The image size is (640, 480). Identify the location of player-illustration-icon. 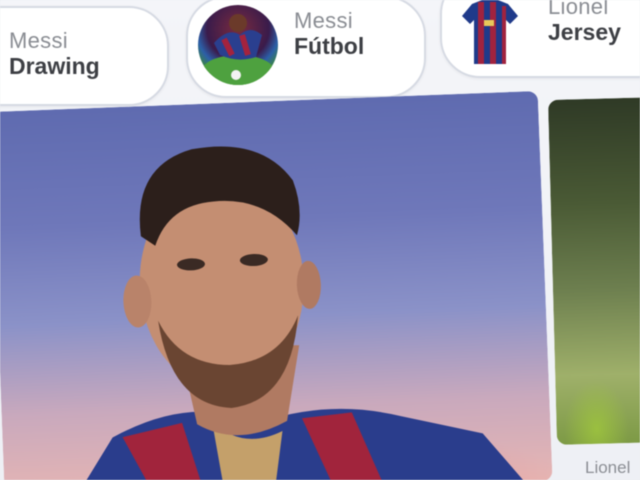
(238, 49).